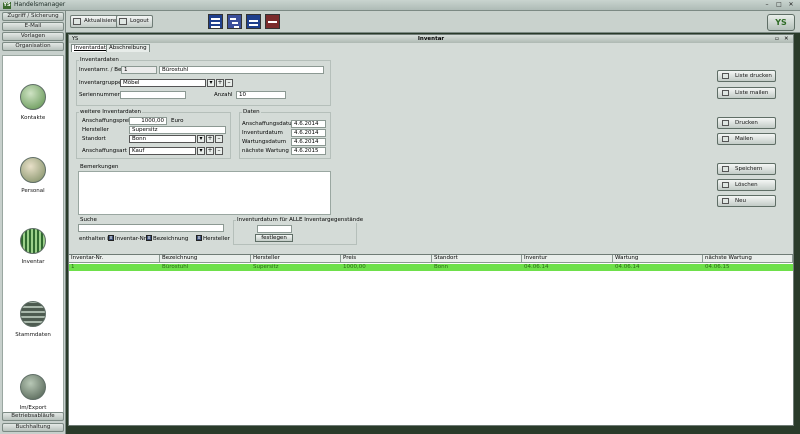 This screenshot has height=434, width=800. Describe the element at coordinates (204, 193) in the screenshot. I see `remarks-textarea` at that location.